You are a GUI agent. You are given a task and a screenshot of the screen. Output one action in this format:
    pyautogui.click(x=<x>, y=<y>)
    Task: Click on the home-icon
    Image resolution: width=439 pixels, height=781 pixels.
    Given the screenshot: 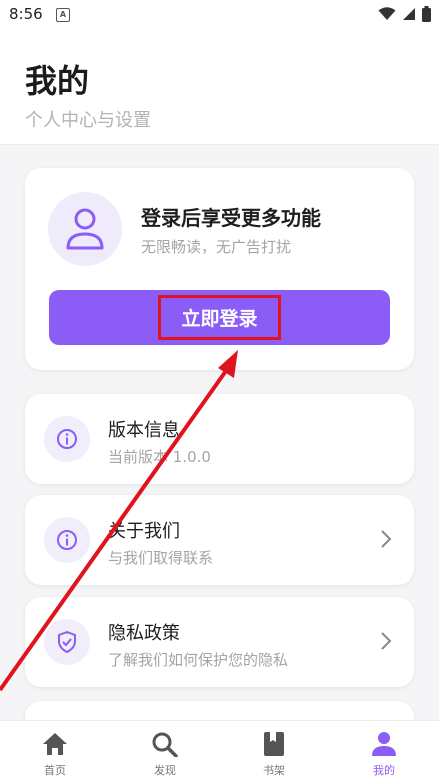 What is the action you would take?
    pyautogui.click(x=55, y=744)
    